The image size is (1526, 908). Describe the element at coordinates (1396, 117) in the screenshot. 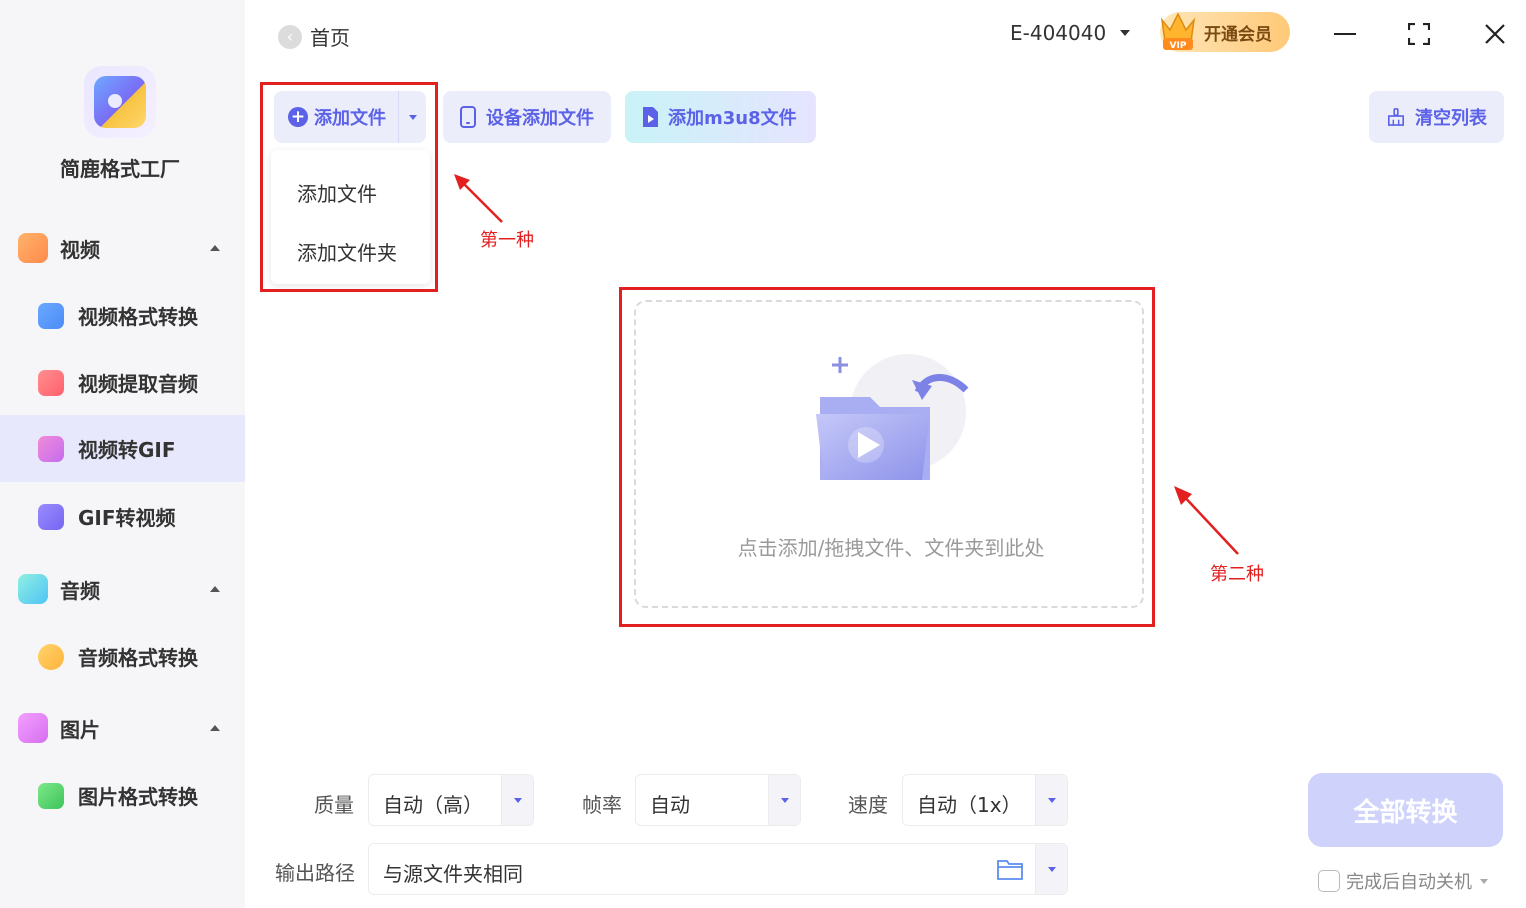

I see `broom-icon` at that location.